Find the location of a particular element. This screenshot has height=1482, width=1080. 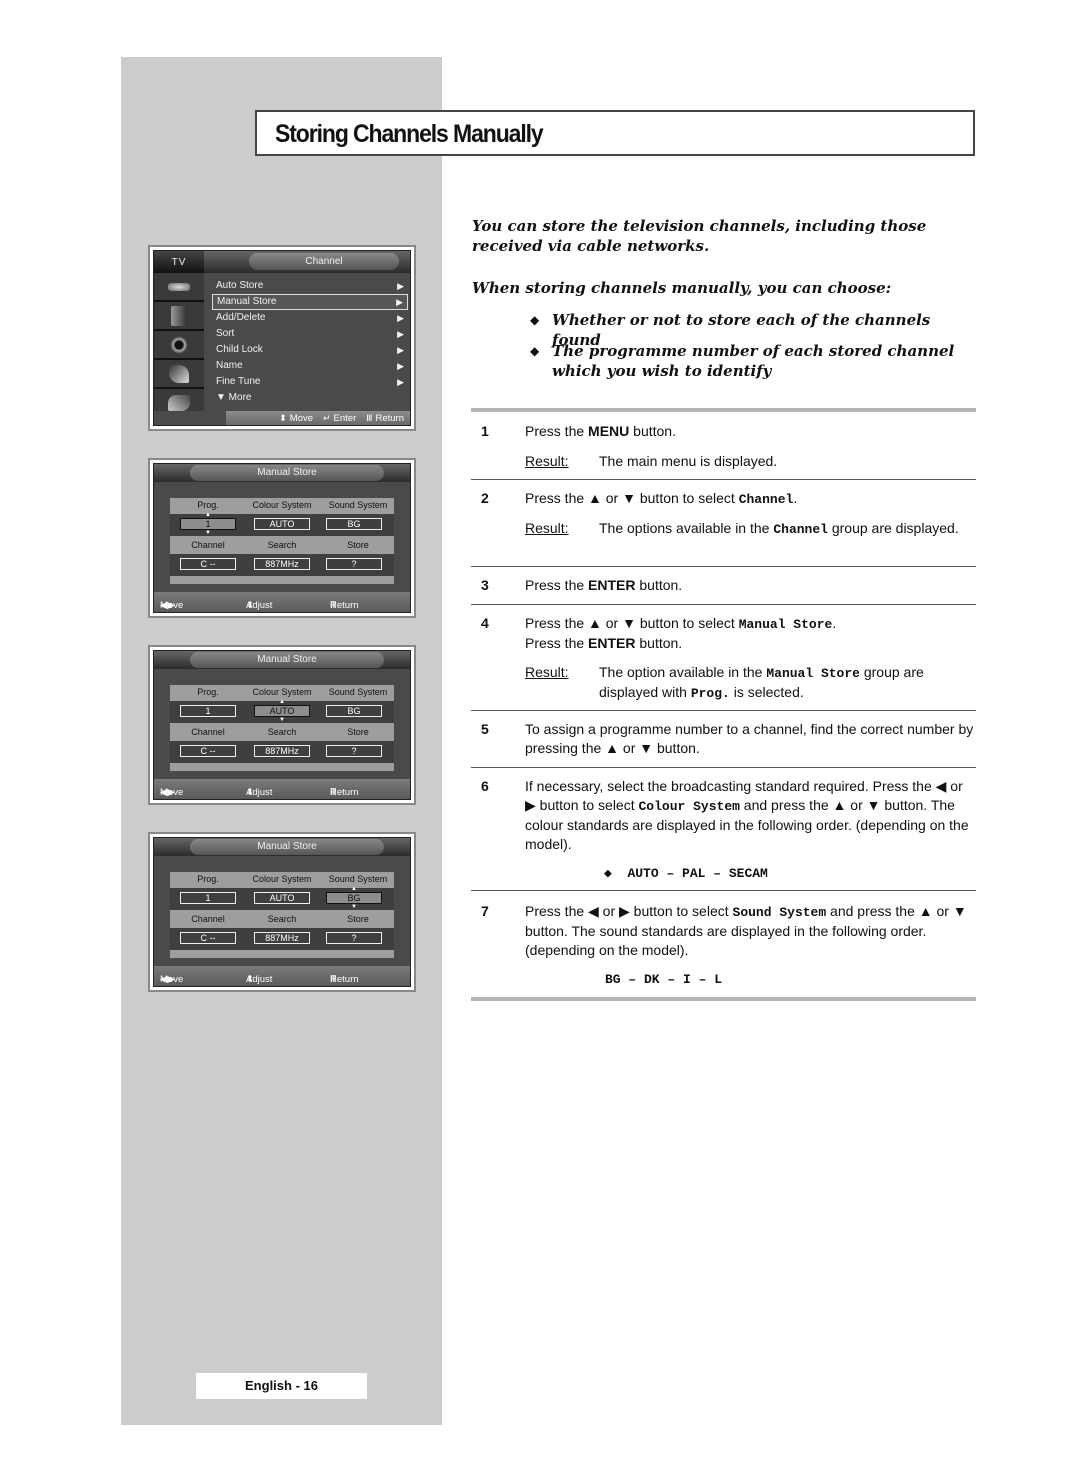

text: group are displayed. is located at coordinates (893, 528).